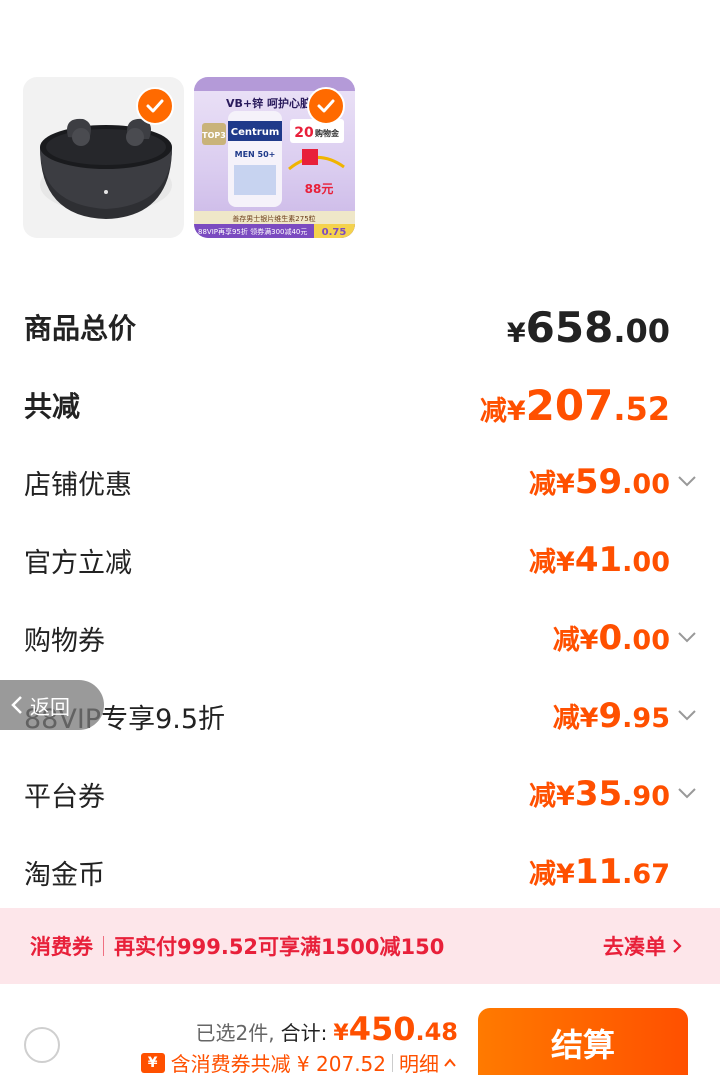 The width and height of the screenshot is (720, 1075). I want to click on product-thumb-earbuds, so click(103, 157).